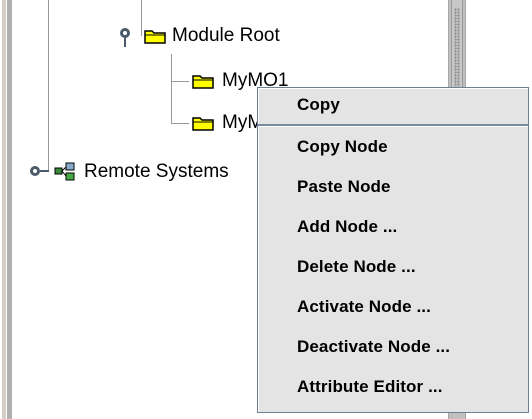 Image resolution: width=532 pixels, height=419 pixels. I want to click on menu-item-copy-node: Copy Node, so click(393, 147).